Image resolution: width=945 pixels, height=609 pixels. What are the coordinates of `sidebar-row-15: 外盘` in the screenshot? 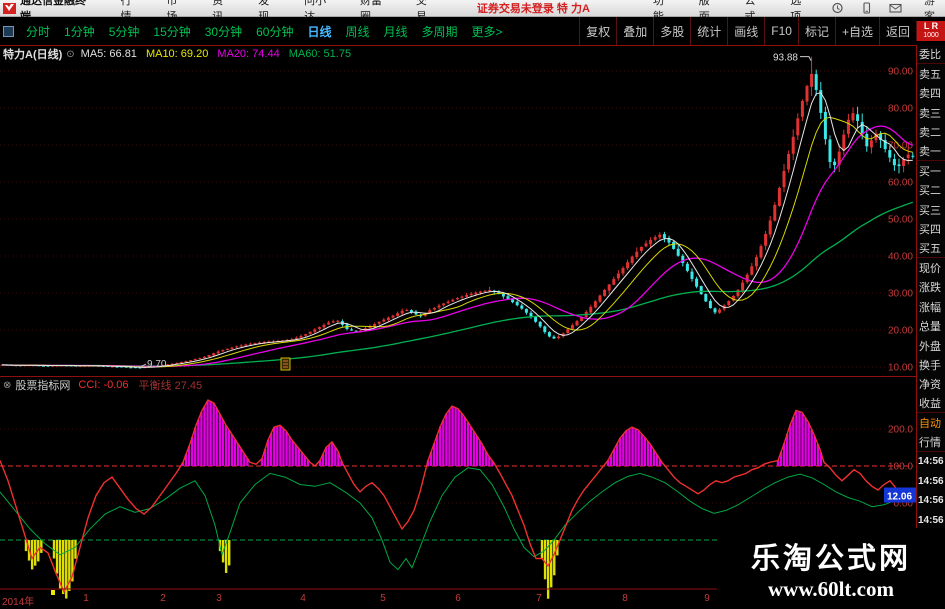 It's located at (931, 345).